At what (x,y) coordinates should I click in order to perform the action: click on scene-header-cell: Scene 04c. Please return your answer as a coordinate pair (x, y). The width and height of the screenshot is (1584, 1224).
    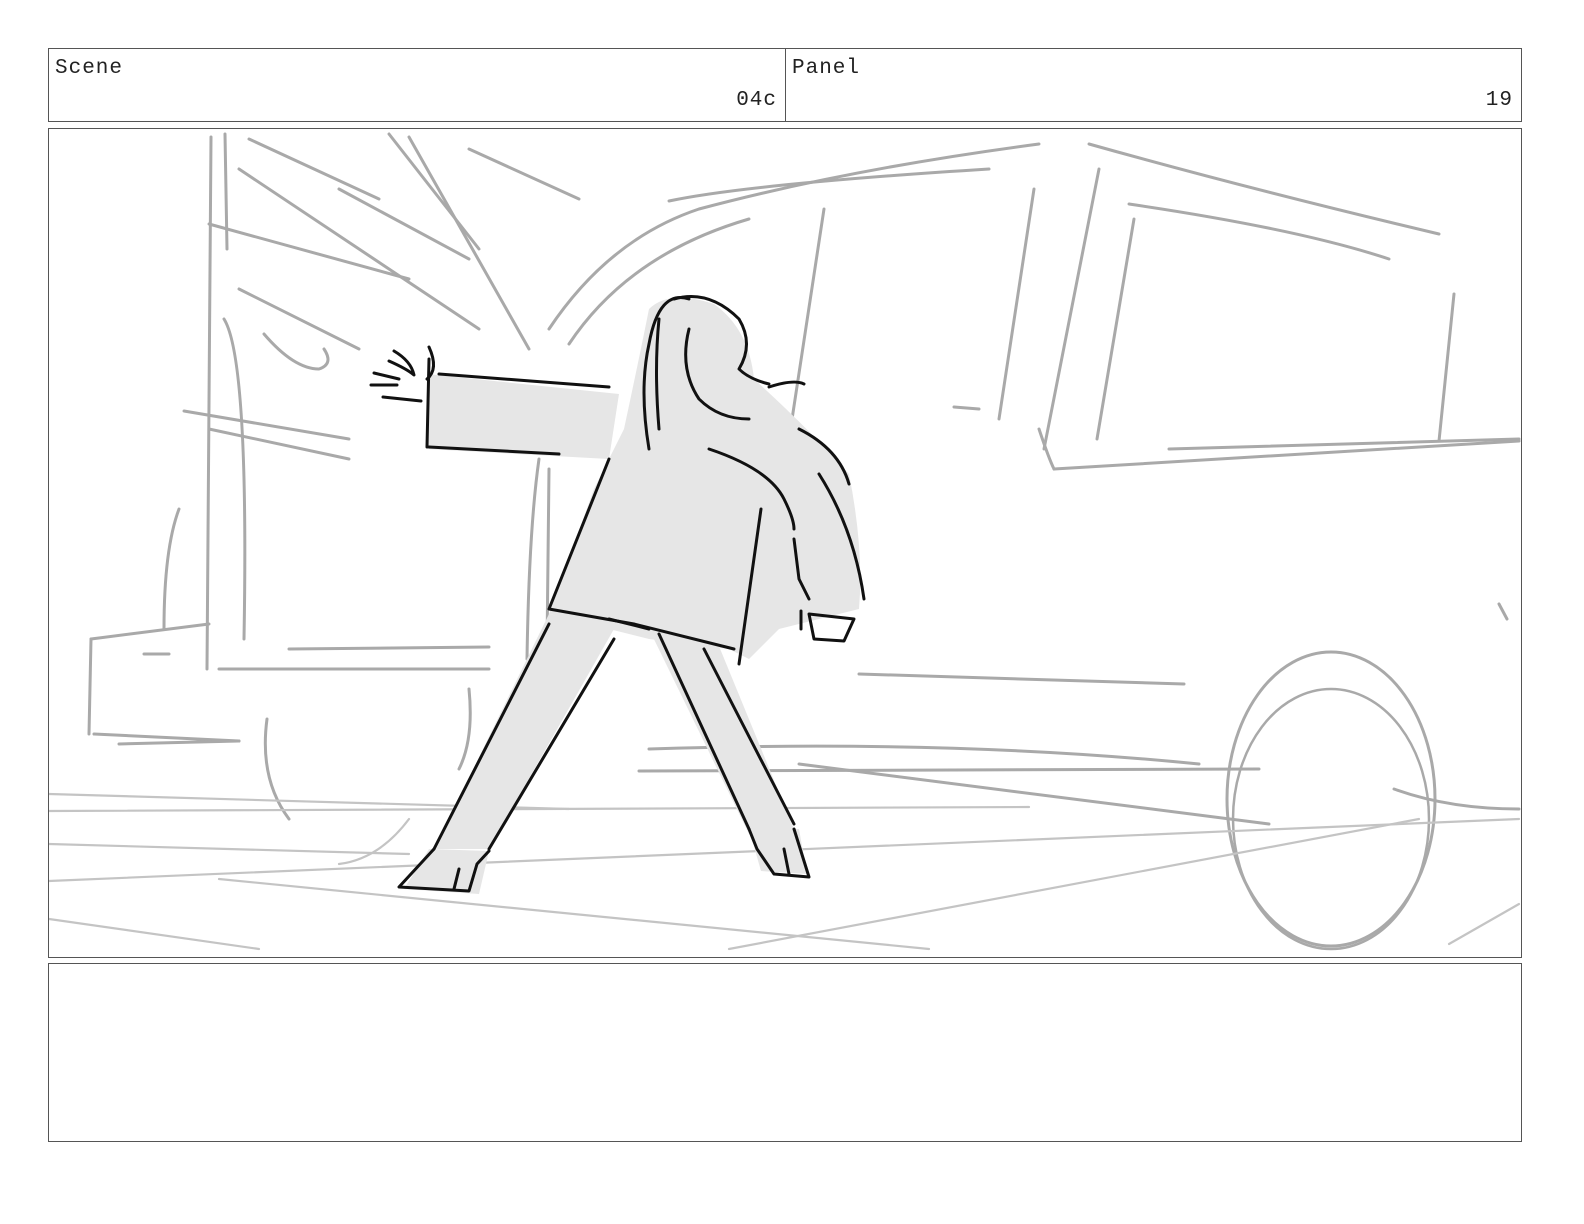
    Looking at the image, I should click on (417, 85).